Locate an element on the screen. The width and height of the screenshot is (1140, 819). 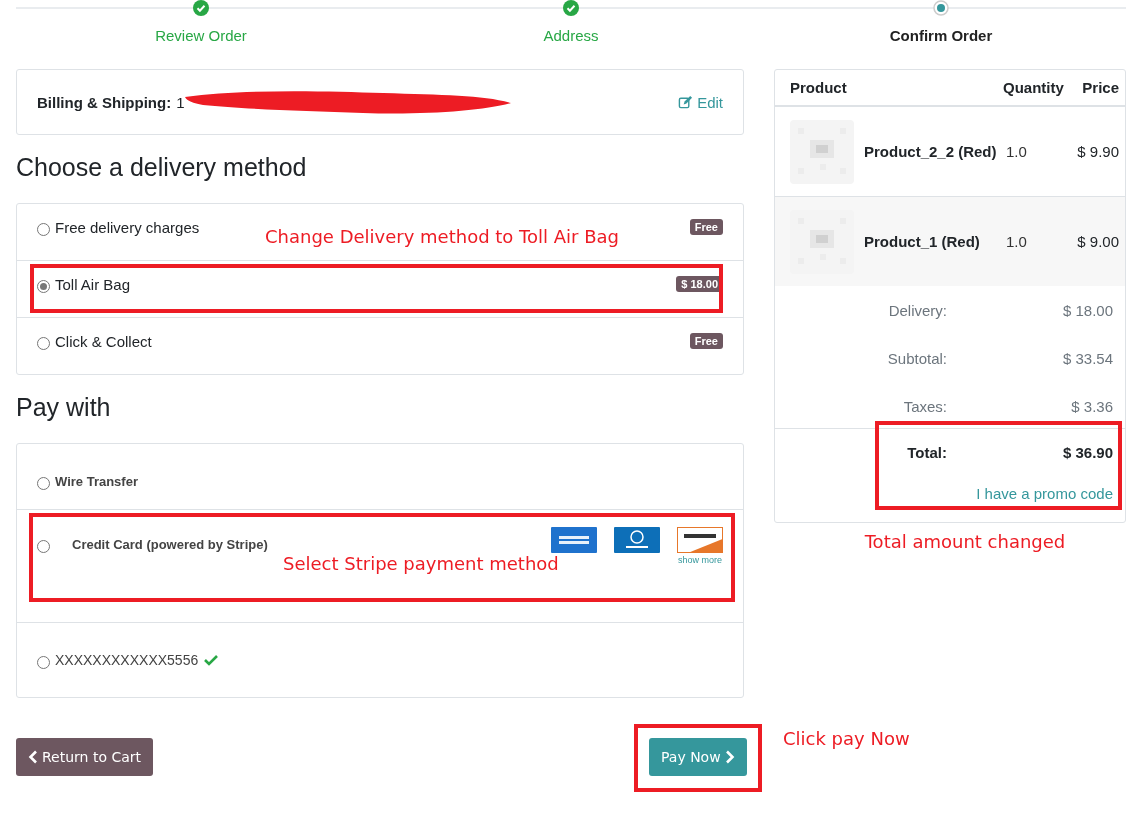
summary-label: Taxes: is located at coordinates (924, 406).